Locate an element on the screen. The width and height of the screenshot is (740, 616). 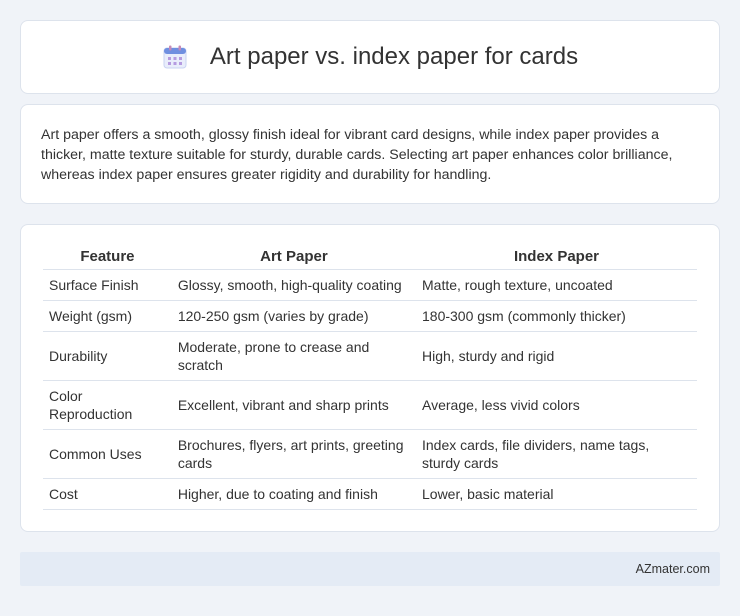
calendar-icon is located at coordinates (175, 57).